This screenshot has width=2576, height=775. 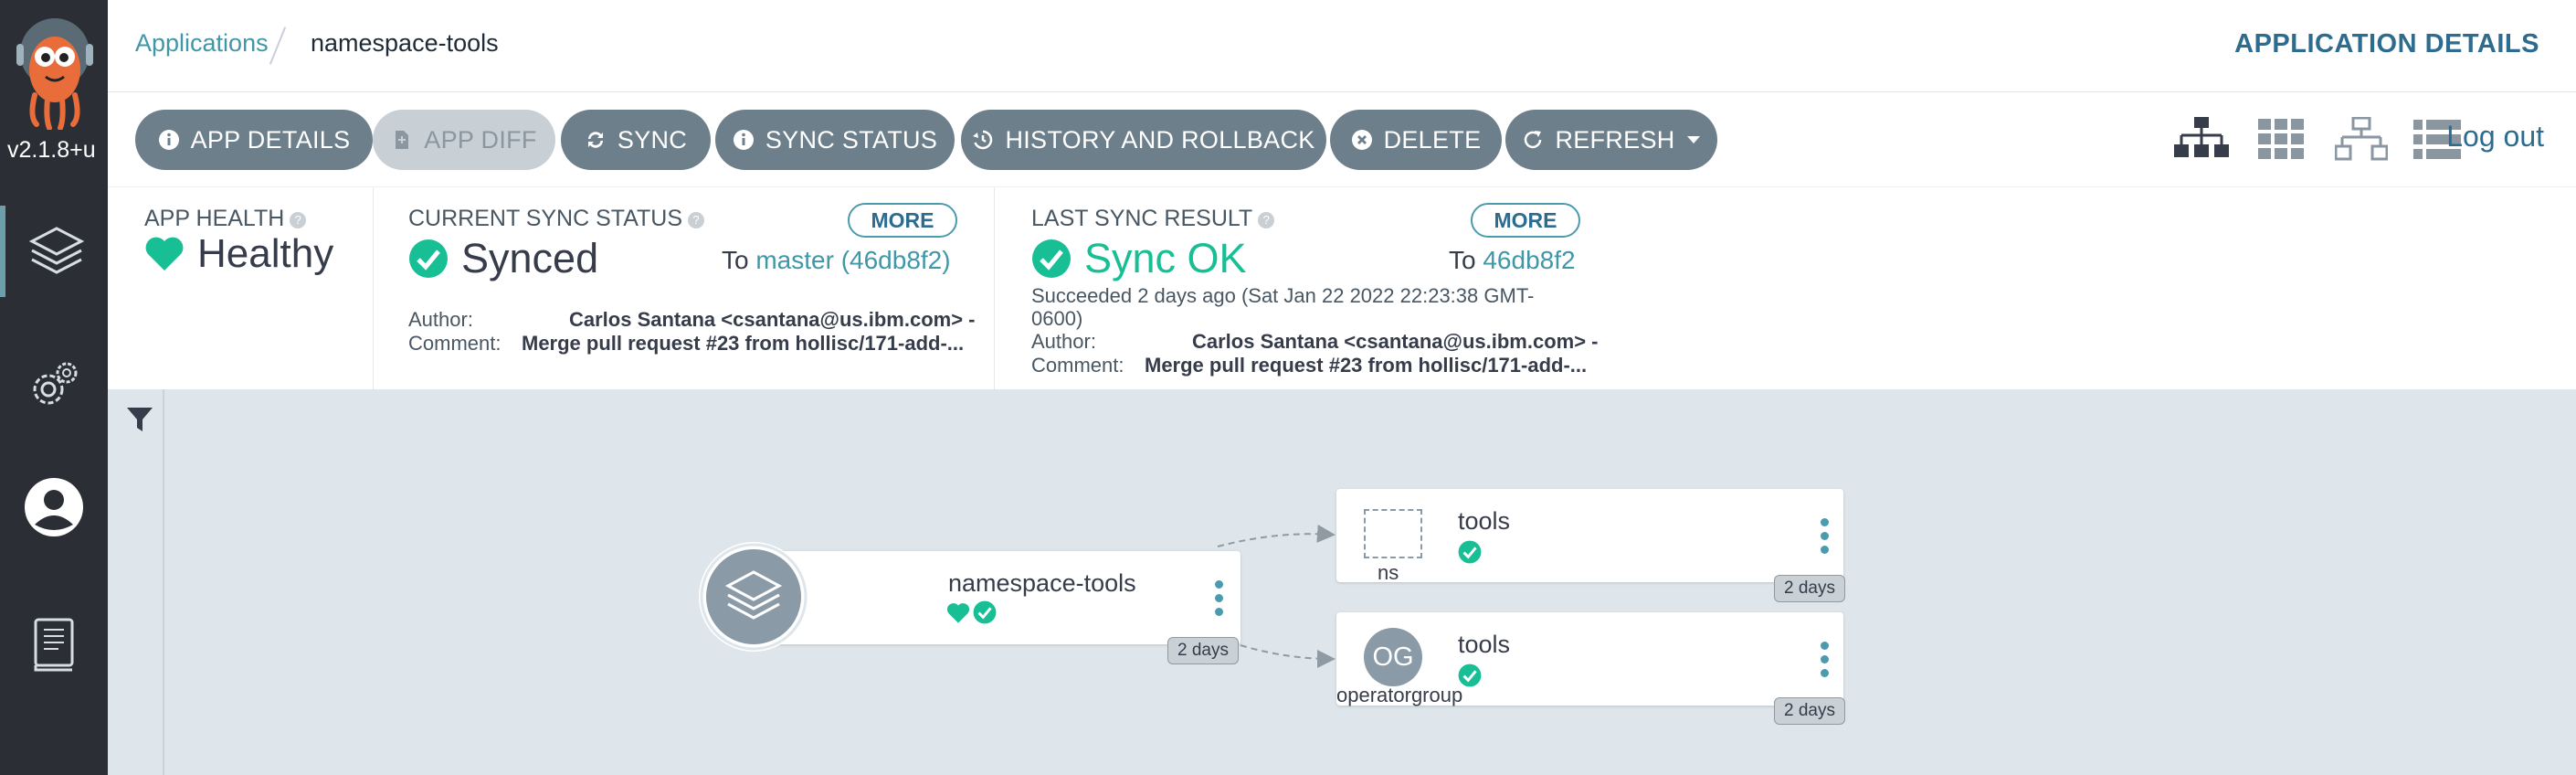 What do you see at coordinates (1160, 139) in the screenshot?
I see `history-rollback-label: HISTORY AND ROLLBACK` at bounding box center [1160, 139].